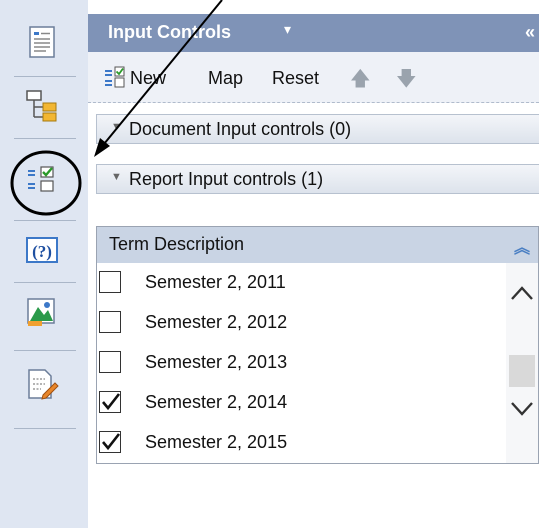 The height and width of the screenshot is (528, 539). I want to click on report-input-controls-section: ▼ Report Input controls (1), so click(317, 179).